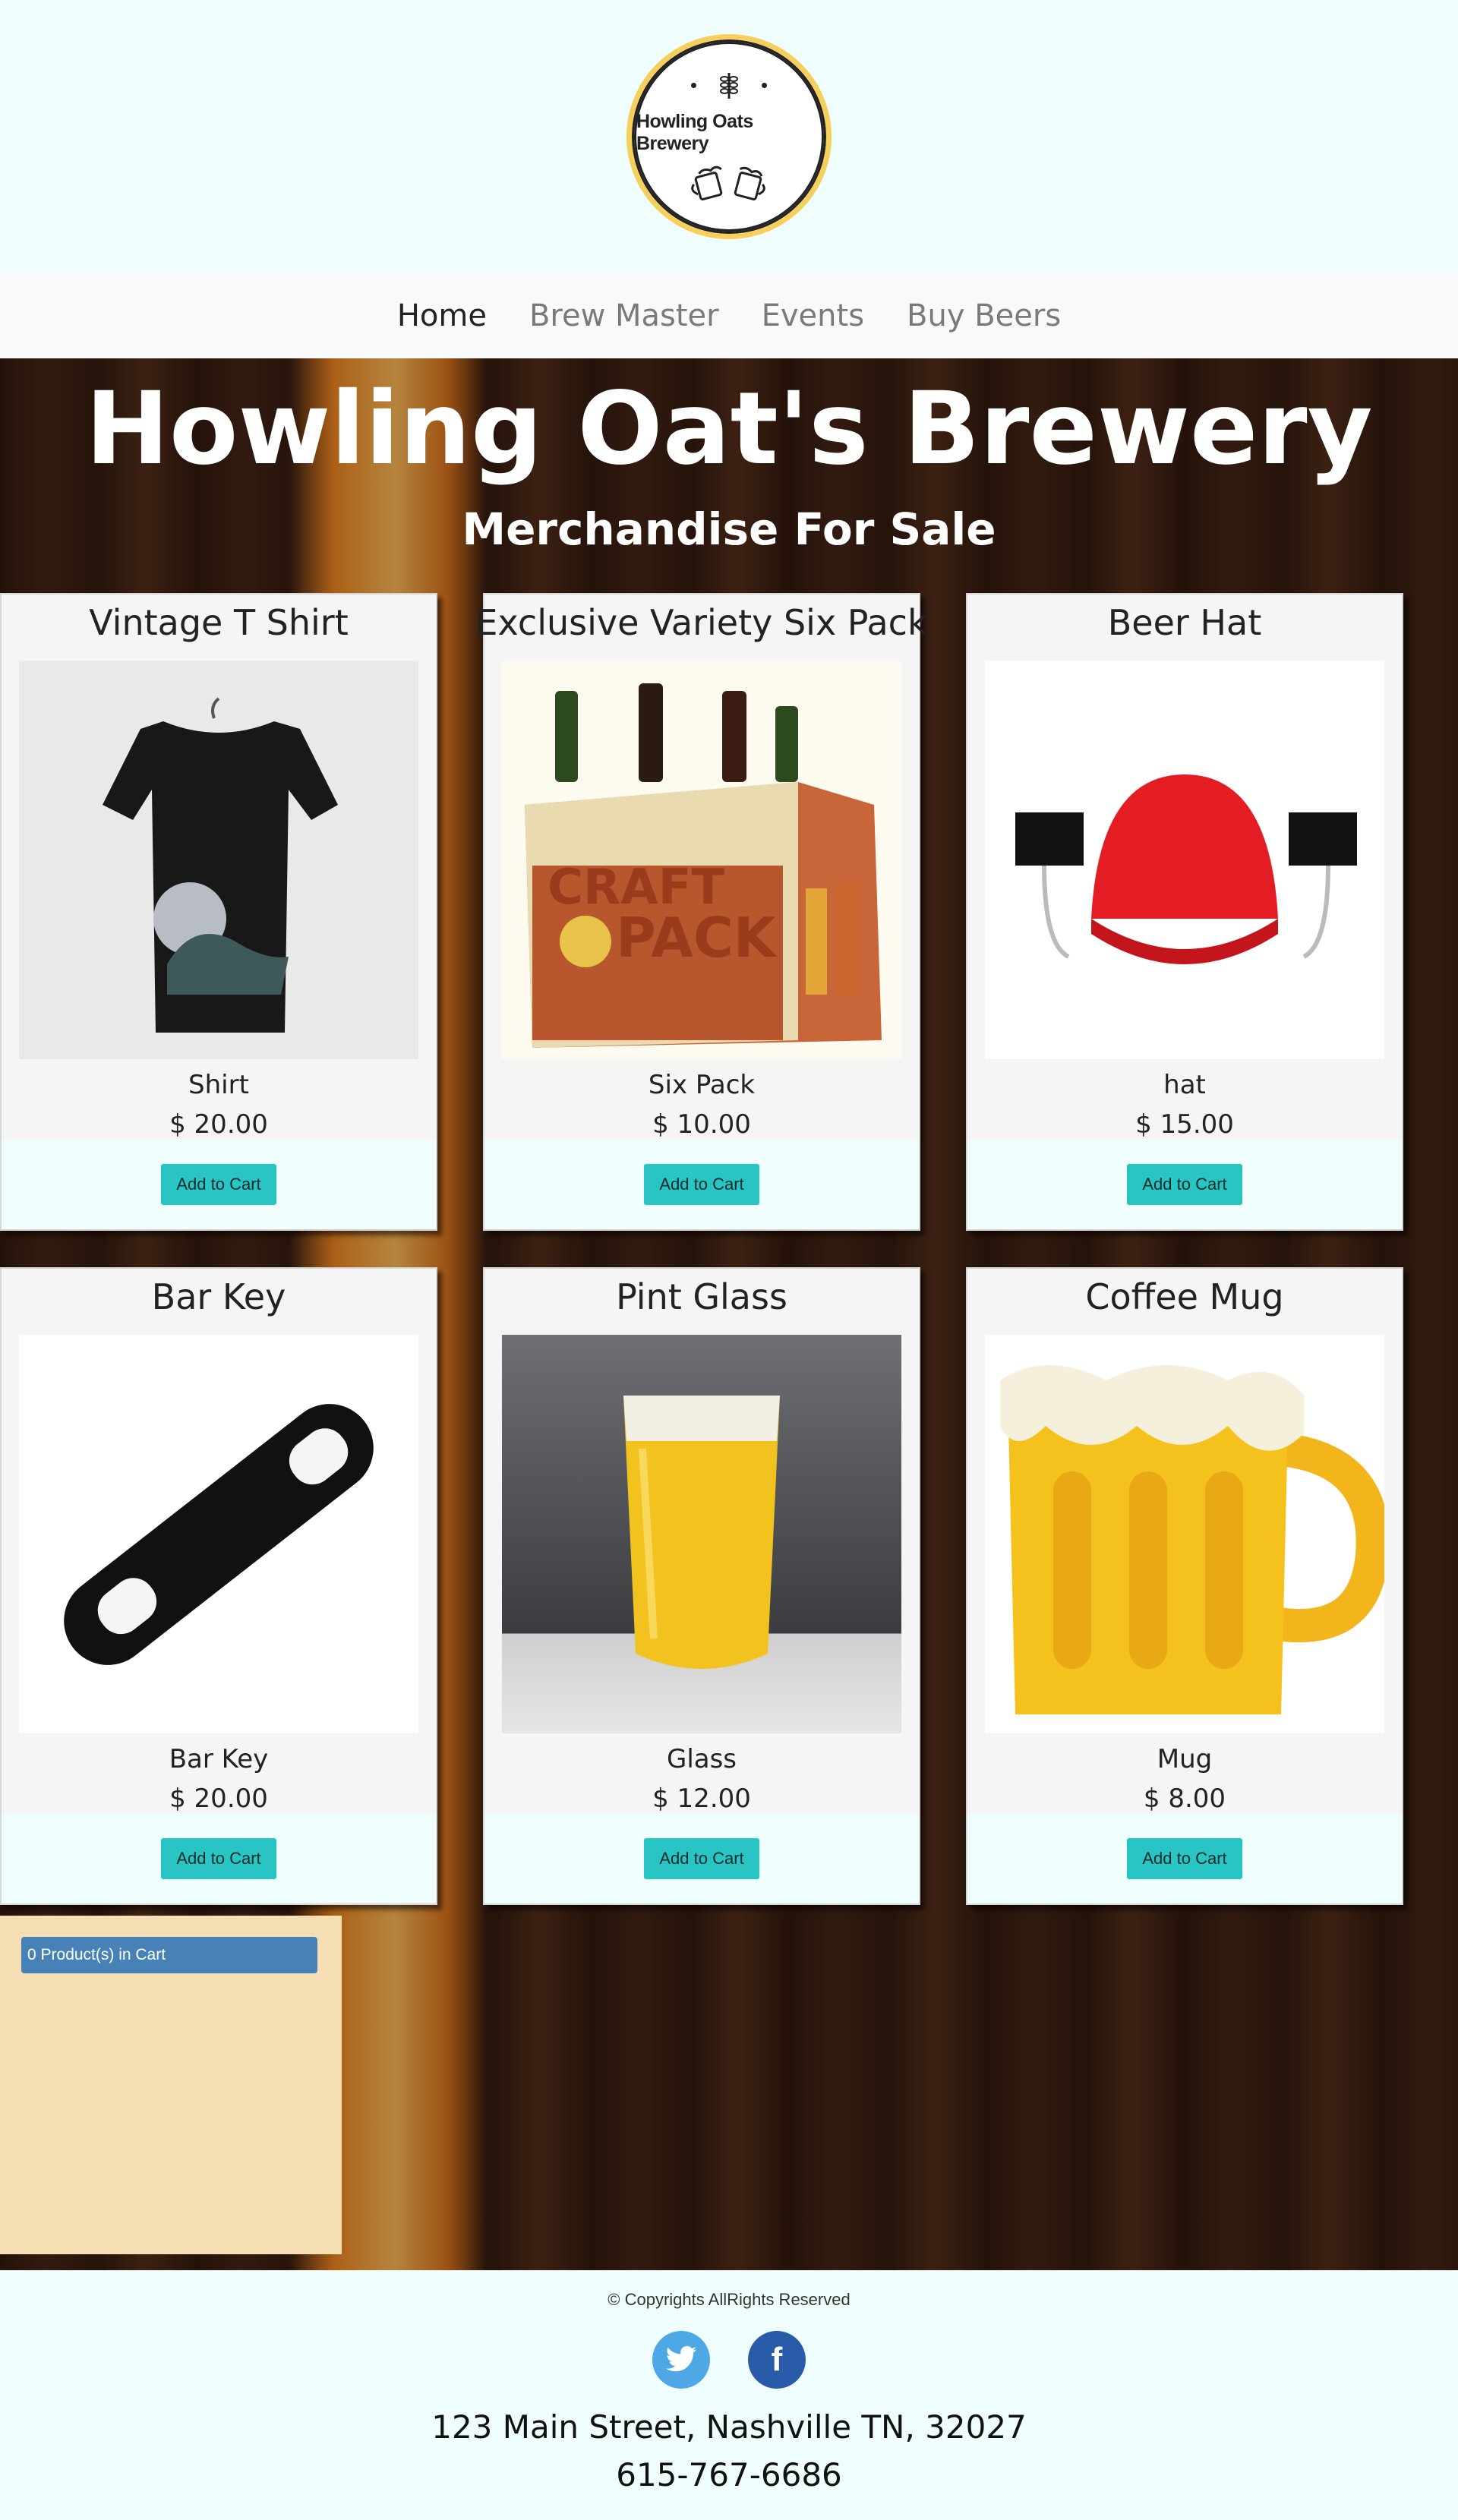 The width and height of the screenshot is (1458, 2520). What do you see at coordinates (169, 1954) in the screenshot?
I see `cart-count-badge: 0 Product(s) in Cart` at bounding box center [169, 1954].